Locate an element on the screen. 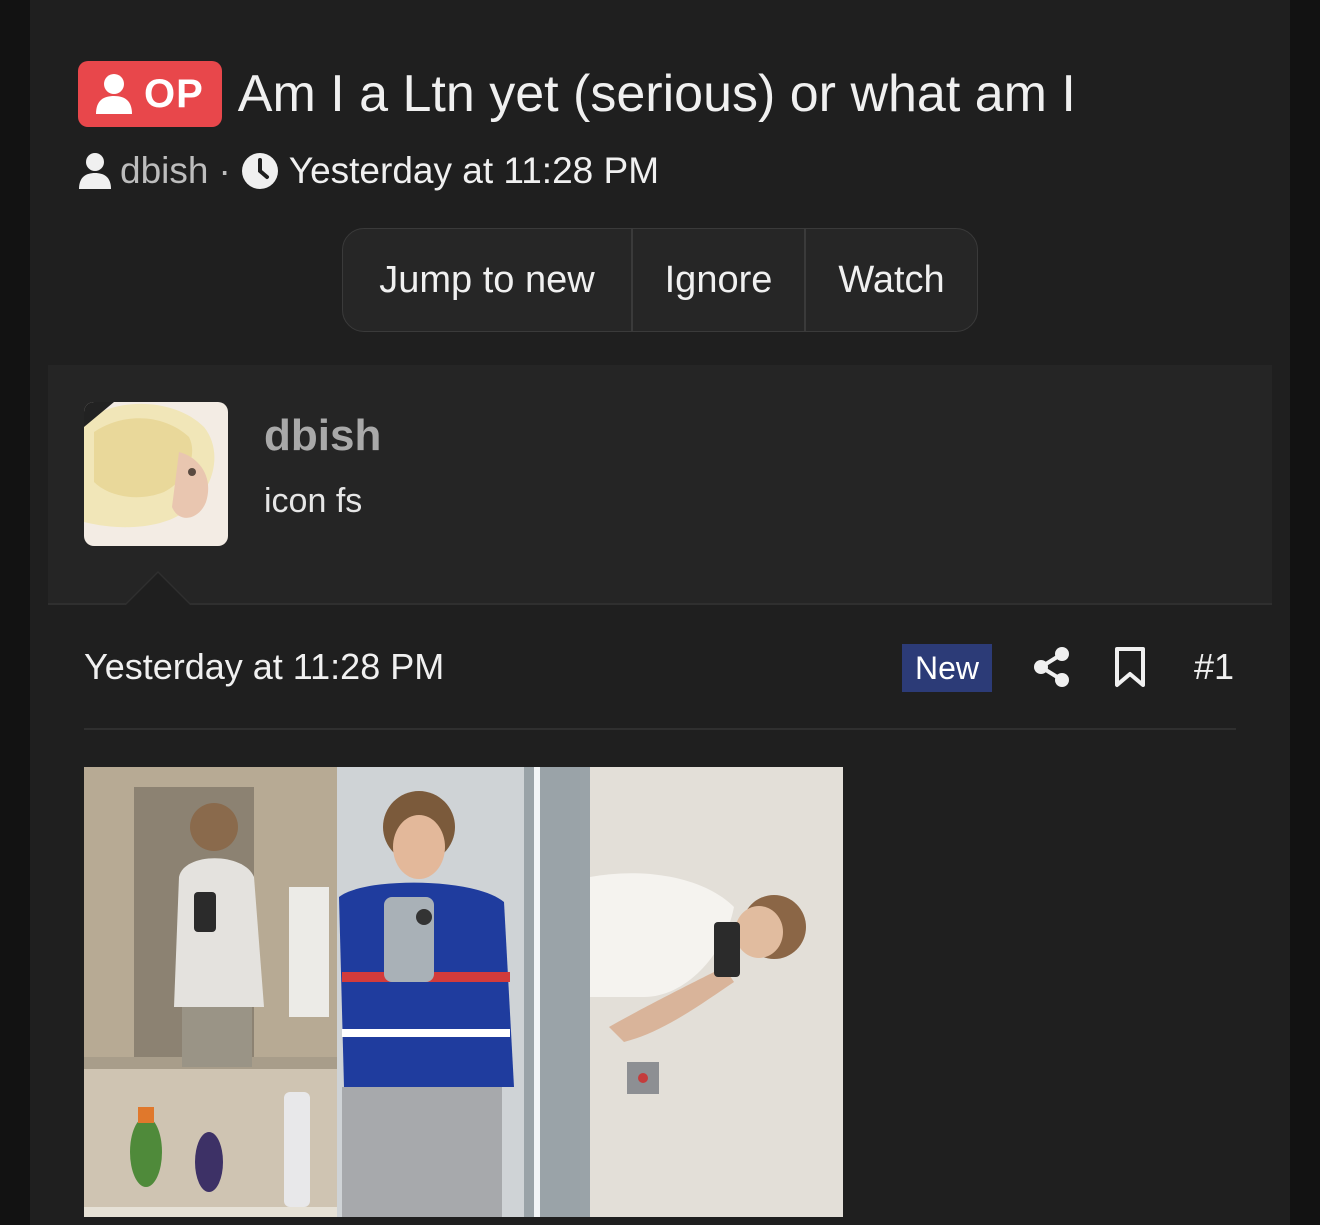 Image resolution: width=1320 pixels, height=1225 pixels. user-block-arrow is located at coordinates (158, 589).